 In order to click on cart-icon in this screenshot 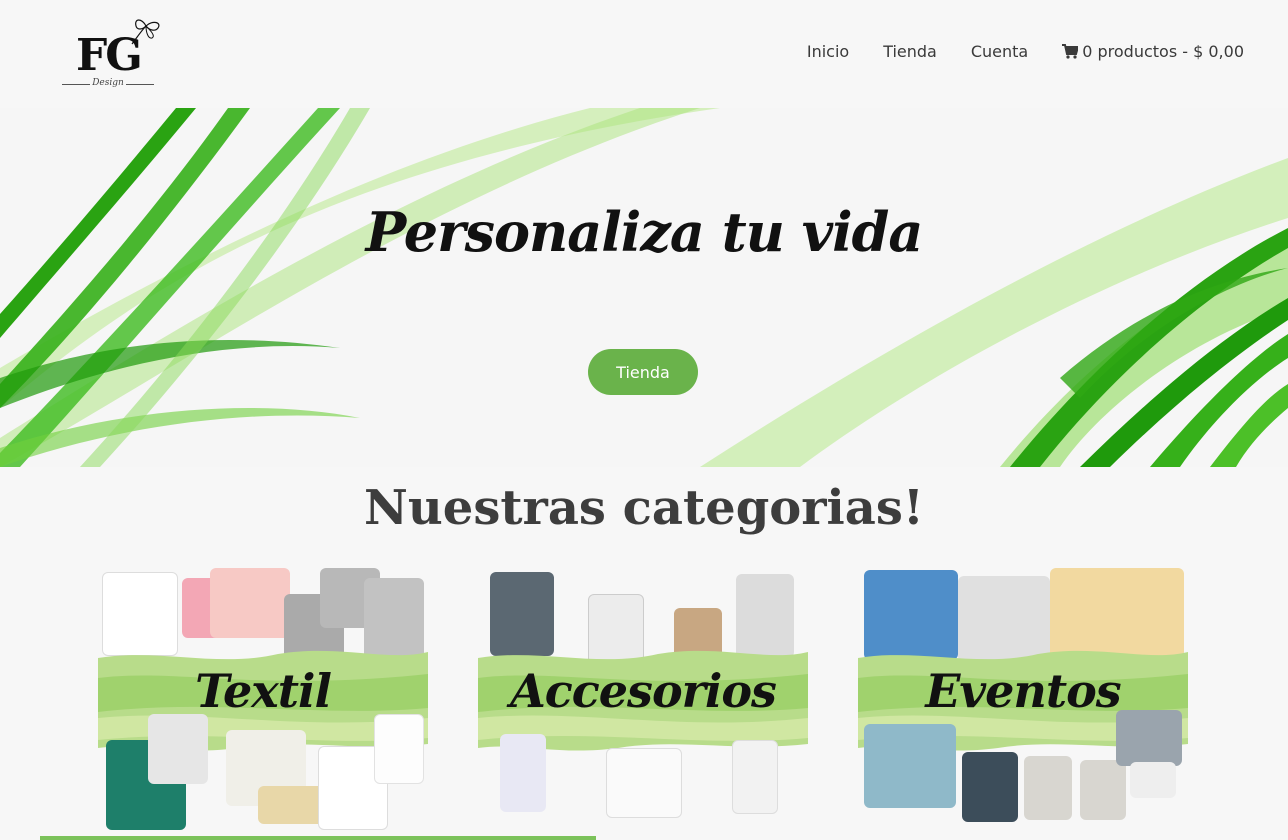, I will do `click(1070, 51)`.